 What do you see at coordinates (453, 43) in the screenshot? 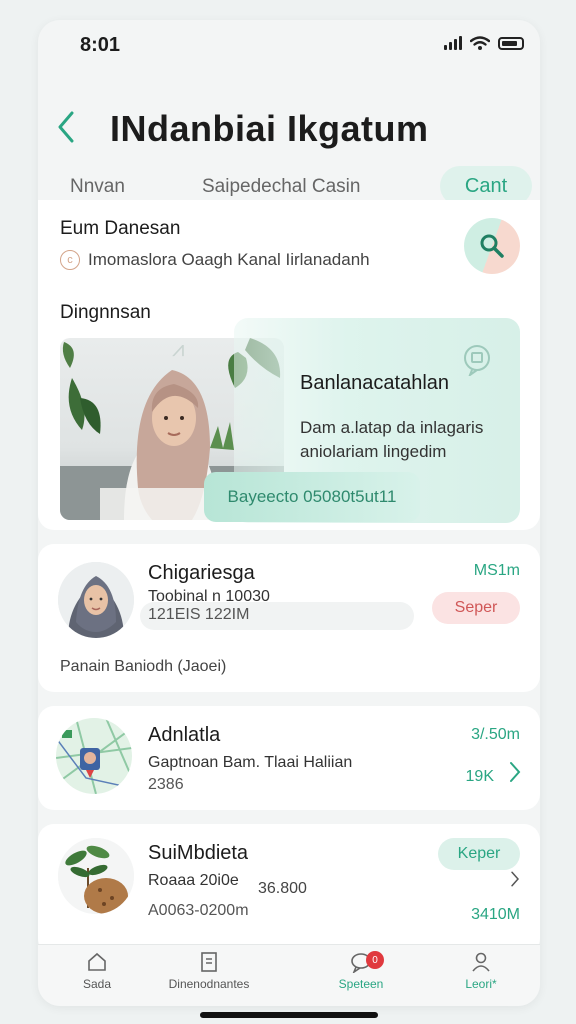
I see `signal-icon` at bounding box center [453, 43].